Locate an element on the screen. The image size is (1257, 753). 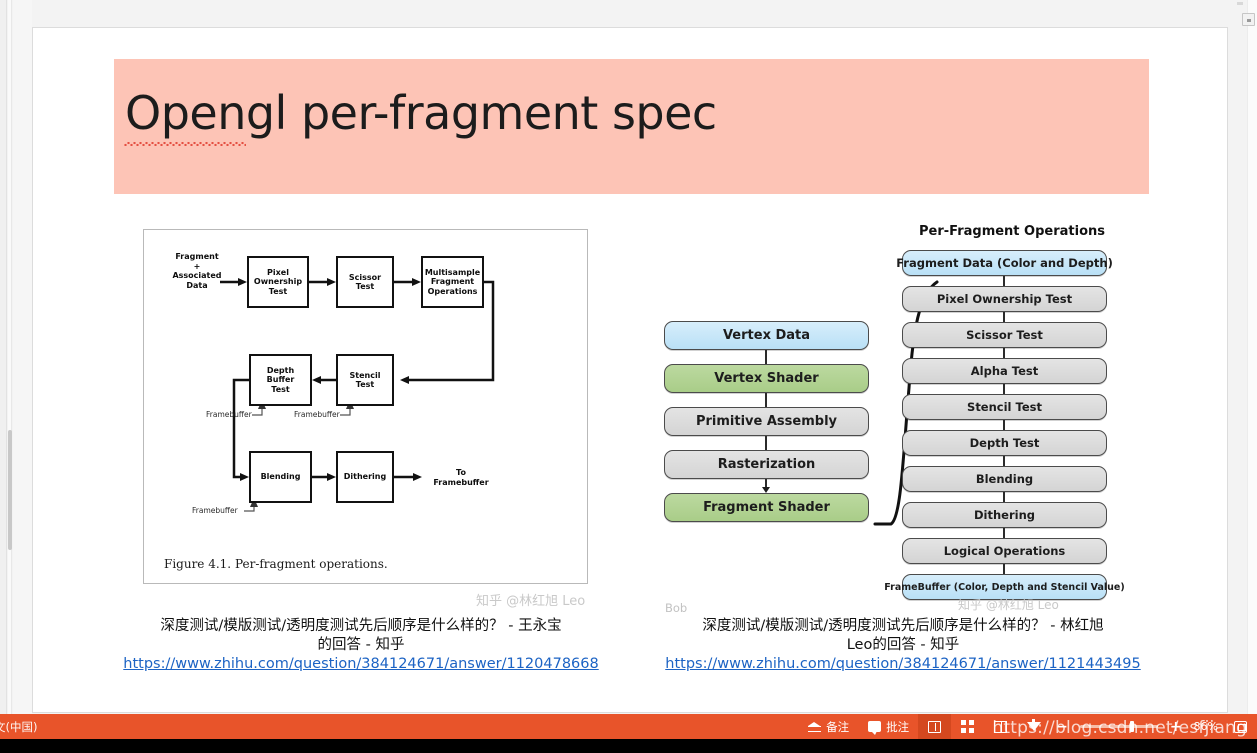
middle-stage-vertex-shader: Vertex Shader is located at coordinates (766, 378).